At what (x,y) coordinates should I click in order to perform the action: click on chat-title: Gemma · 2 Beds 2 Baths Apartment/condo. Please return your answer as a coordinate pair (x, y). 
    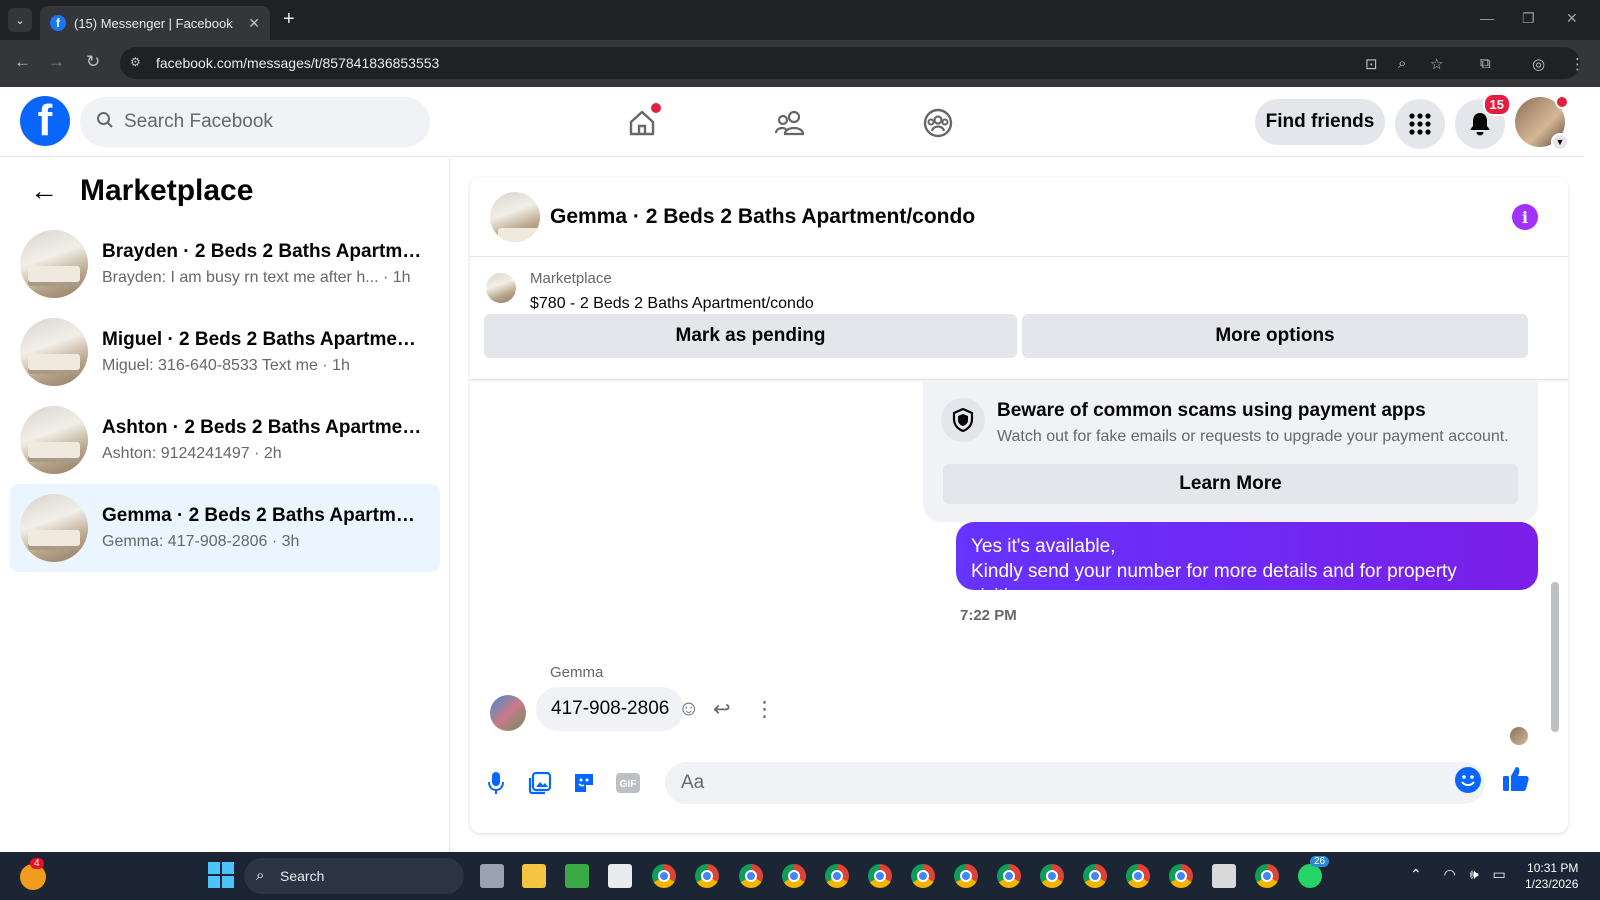
    Looking at the image, I should click on (762, 217).